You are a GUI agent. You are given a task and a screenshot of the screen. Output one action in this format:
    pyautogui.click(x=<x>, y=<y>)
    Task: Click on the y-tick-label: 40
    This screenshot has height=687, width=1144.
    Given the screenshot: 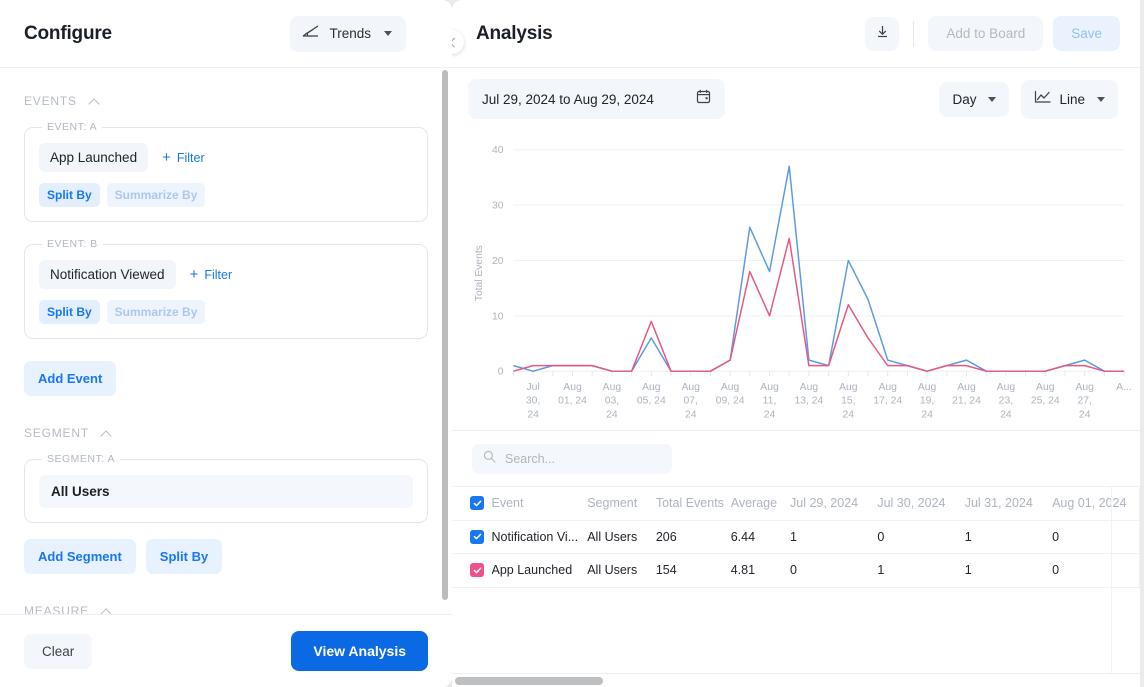 What is the action you would take?
    pyautogui.click(x=498, y=150)
    